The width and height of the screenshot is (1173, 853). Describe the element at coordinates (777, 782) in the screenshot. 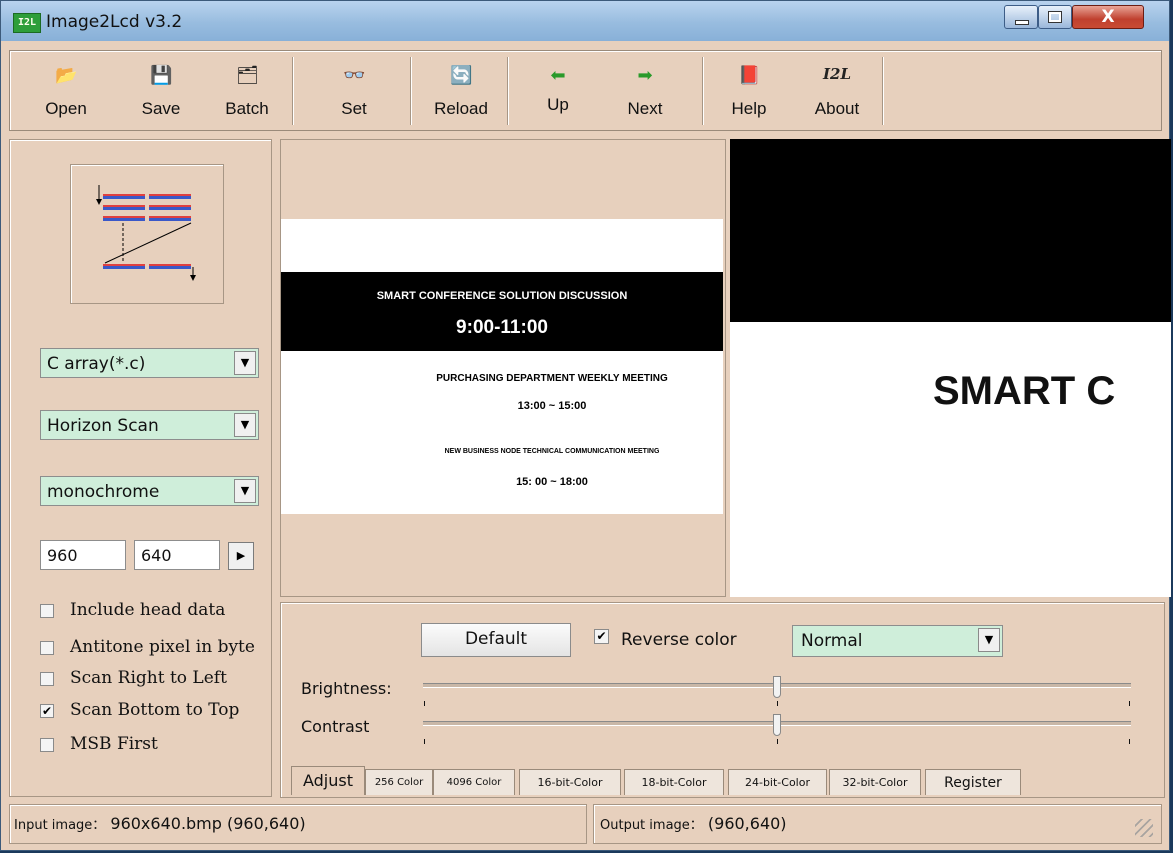

I see `tab-24-bit-color: 24-bit-Color` at that location.